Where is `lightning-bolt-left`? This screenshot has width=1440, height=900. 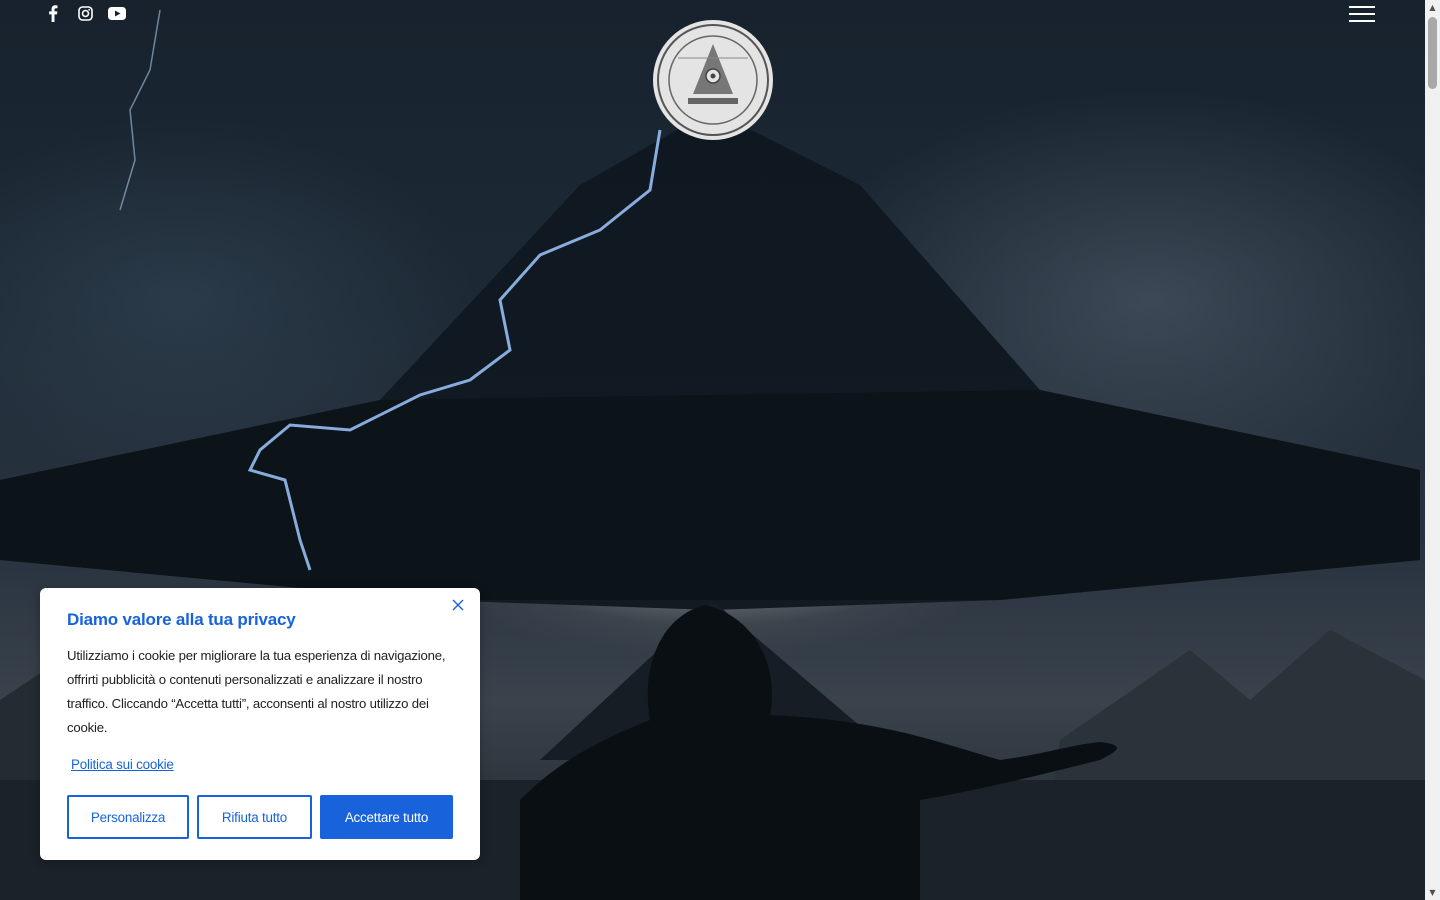 lightning-bolt-left is located at coordinates (140, 110).